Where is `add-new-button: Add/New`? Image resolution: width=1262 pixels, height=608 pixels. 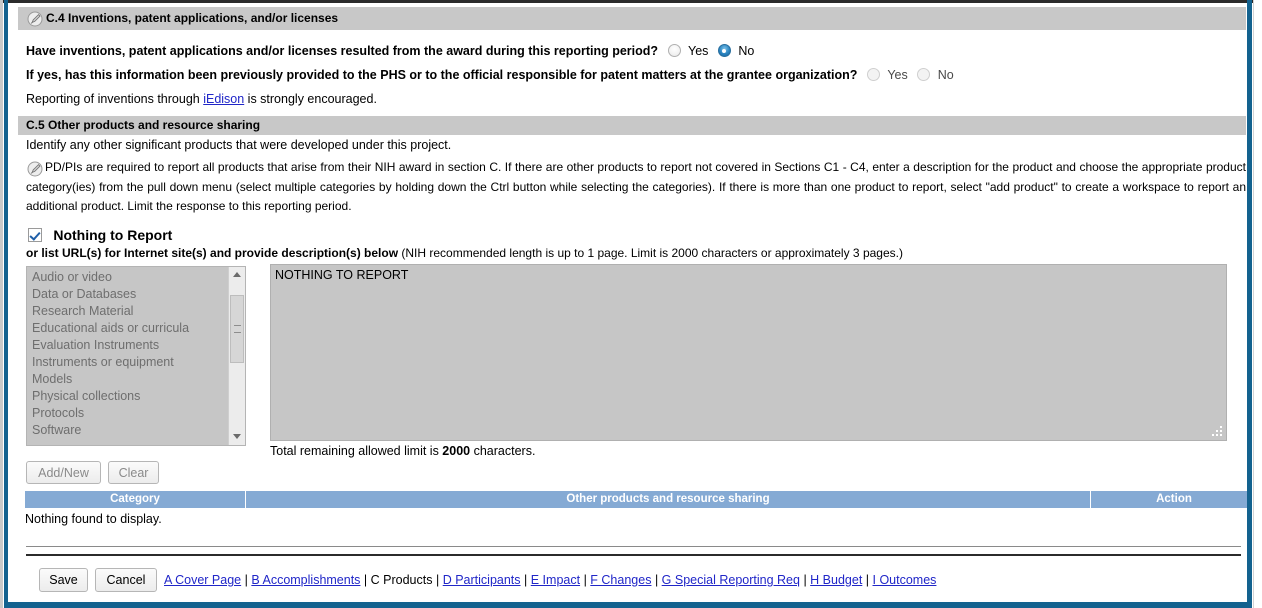
add-new-button: Add/New is located at coordinates (63, 472).